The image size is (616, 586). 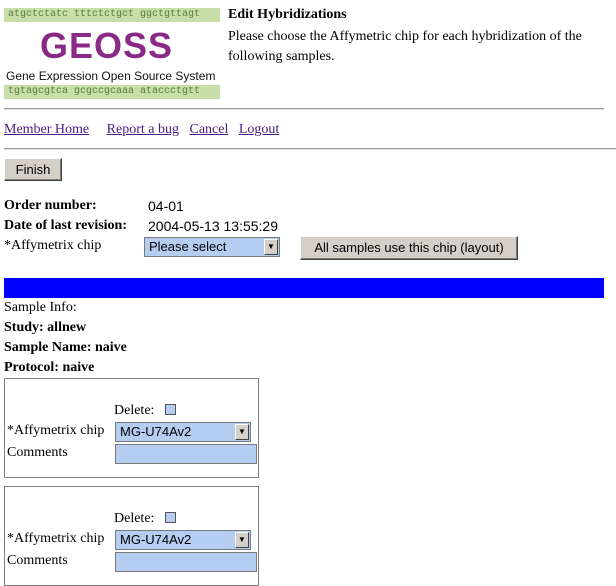 What do you see at coordinates (166, 206) in the screenshot?
I see `order-number-value: 04-01` at bounding box center [166, 206].